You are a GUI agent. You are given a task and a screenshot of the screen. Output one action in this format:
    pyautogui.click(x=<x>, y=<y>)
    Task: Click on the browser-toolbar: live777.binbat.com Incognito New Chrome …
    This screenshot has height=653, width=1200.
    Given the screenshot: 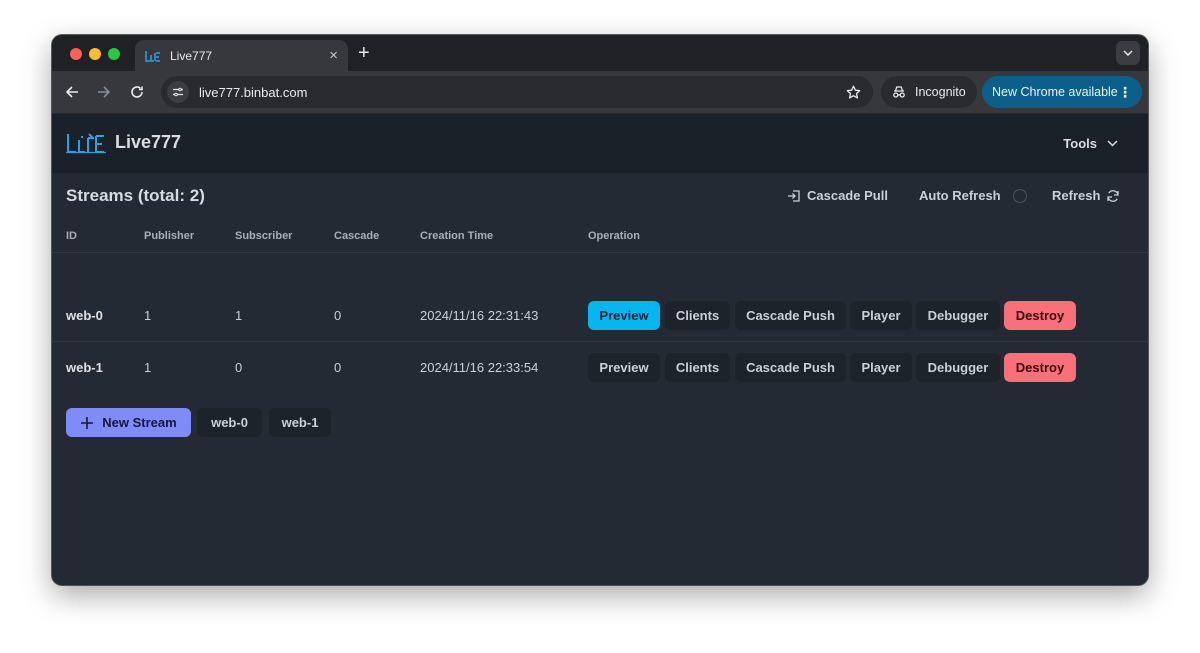 What is the action you would take?
    pyautogui.click(x=600, y=92)
    